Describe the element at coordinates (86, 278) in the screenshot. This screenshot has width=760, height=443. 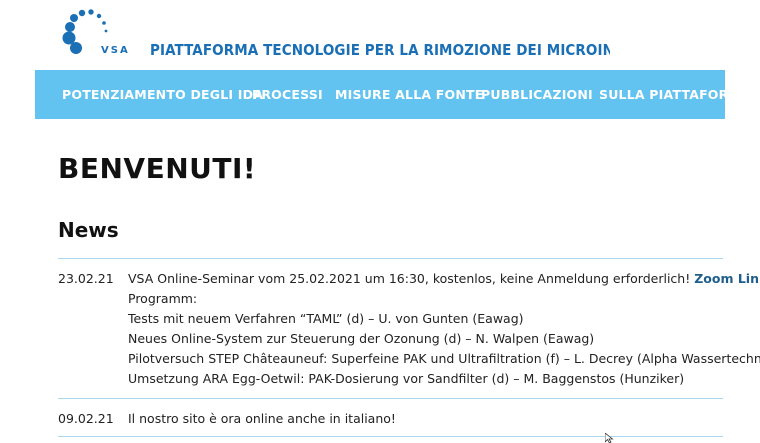
I see `news-date: 23.02.21` at that location.